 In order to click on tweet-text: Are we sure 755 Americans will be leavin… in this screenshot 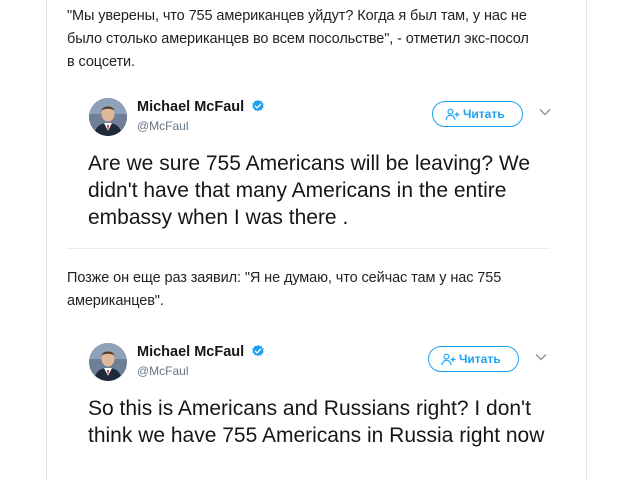, I will do `click(309, 190)`.